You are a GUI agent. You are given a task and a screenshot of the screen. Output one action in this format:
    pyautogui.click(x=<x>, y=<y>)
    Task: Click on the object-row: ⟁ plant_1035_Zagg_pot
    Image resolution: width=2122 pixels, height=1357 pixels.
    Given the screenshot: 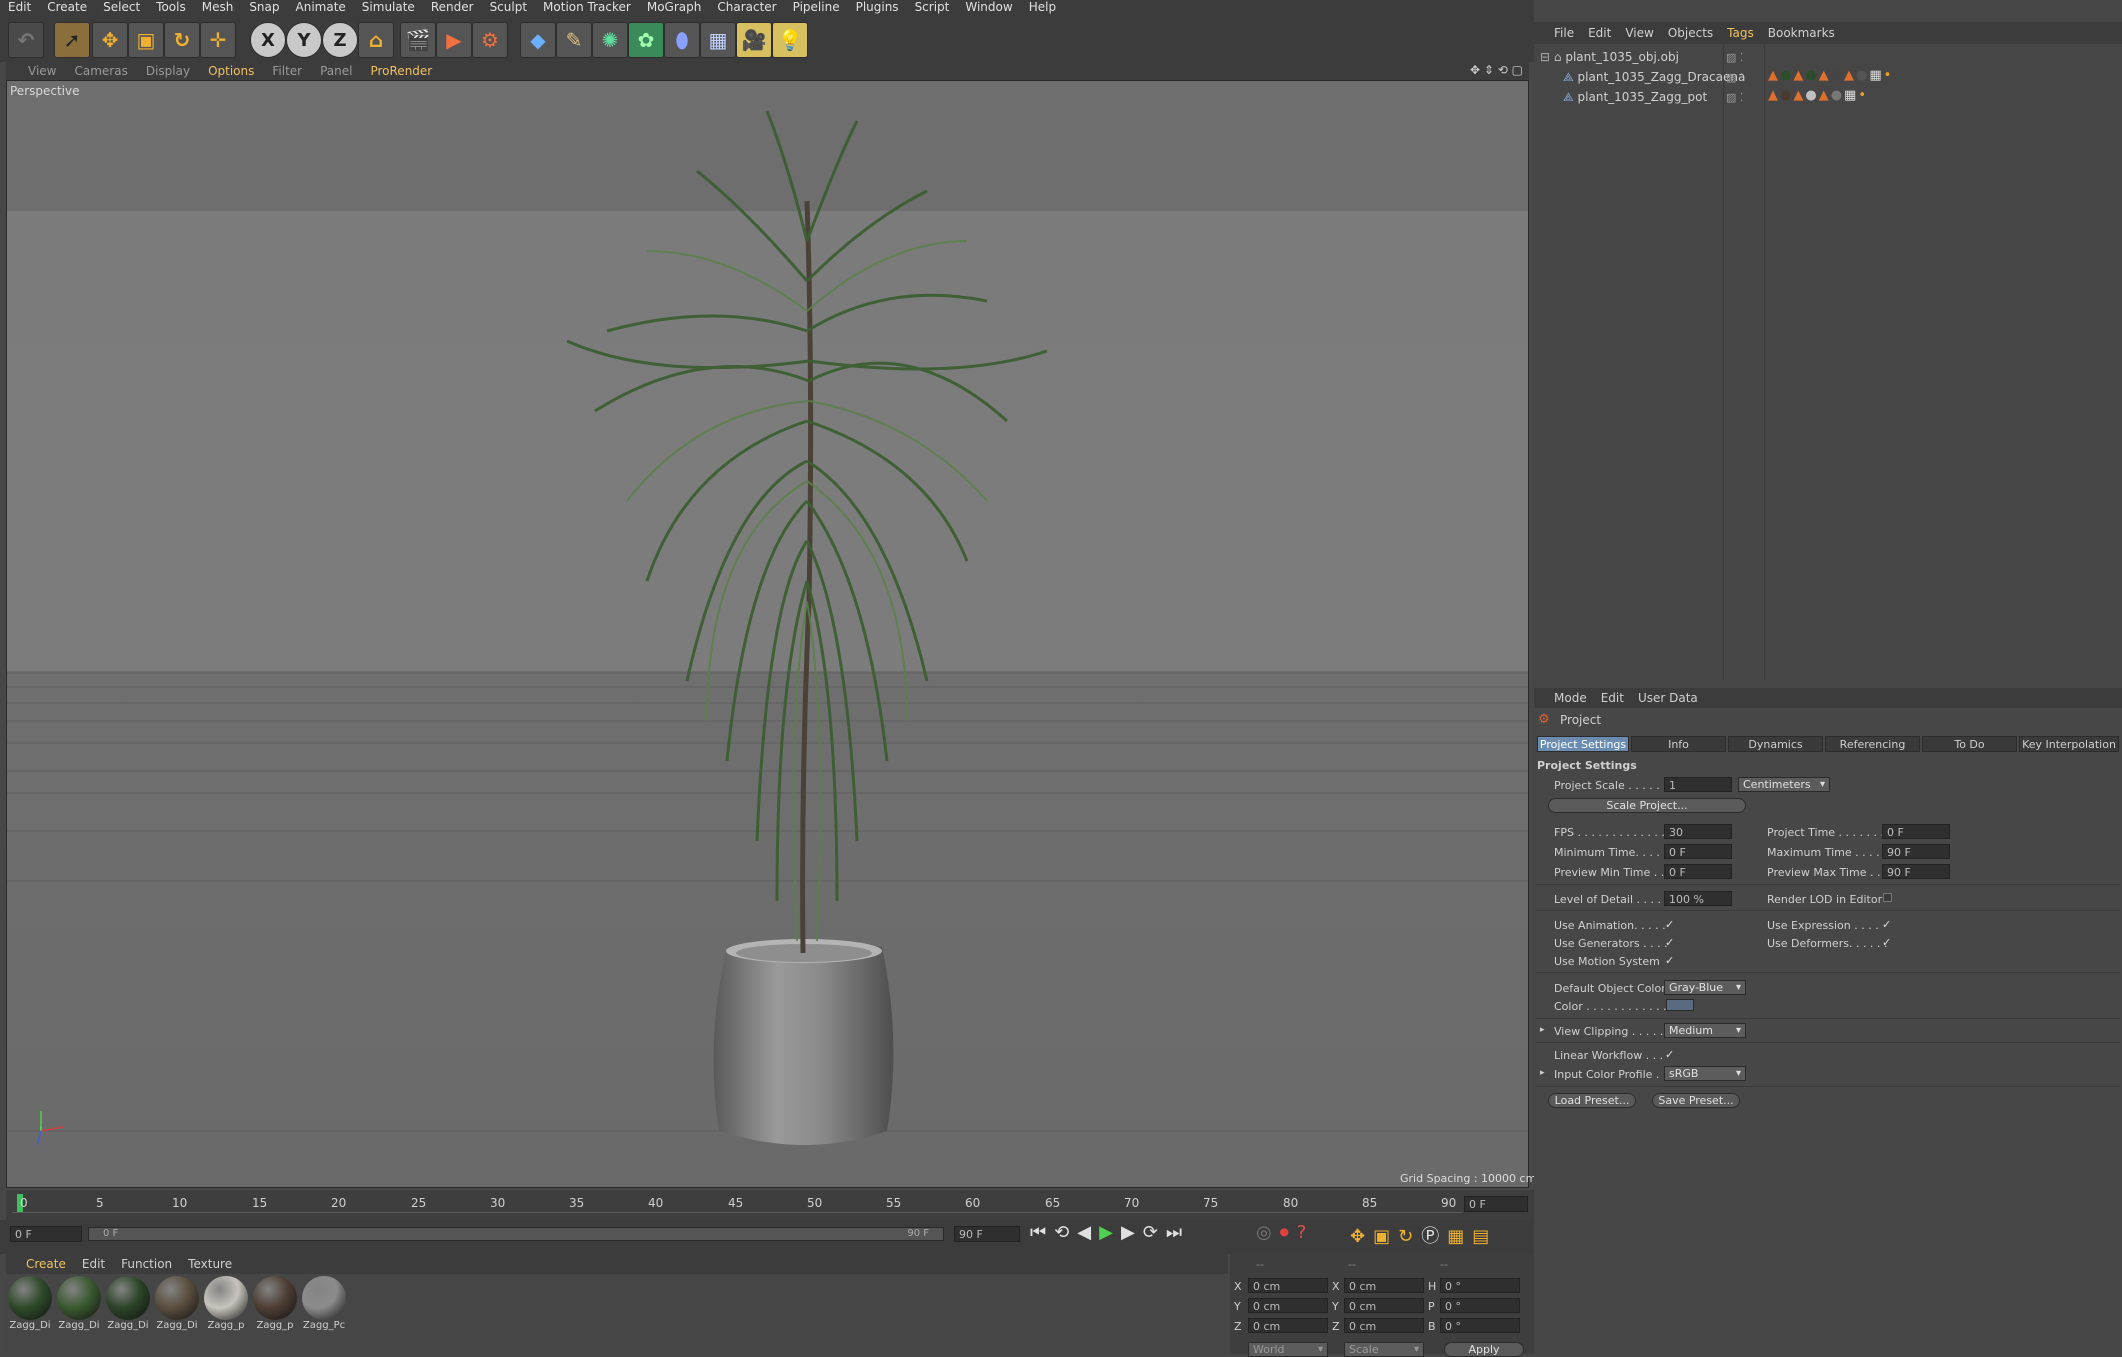 What is the action you would take?
    pyautogui.click(x=1635, y=97)
    